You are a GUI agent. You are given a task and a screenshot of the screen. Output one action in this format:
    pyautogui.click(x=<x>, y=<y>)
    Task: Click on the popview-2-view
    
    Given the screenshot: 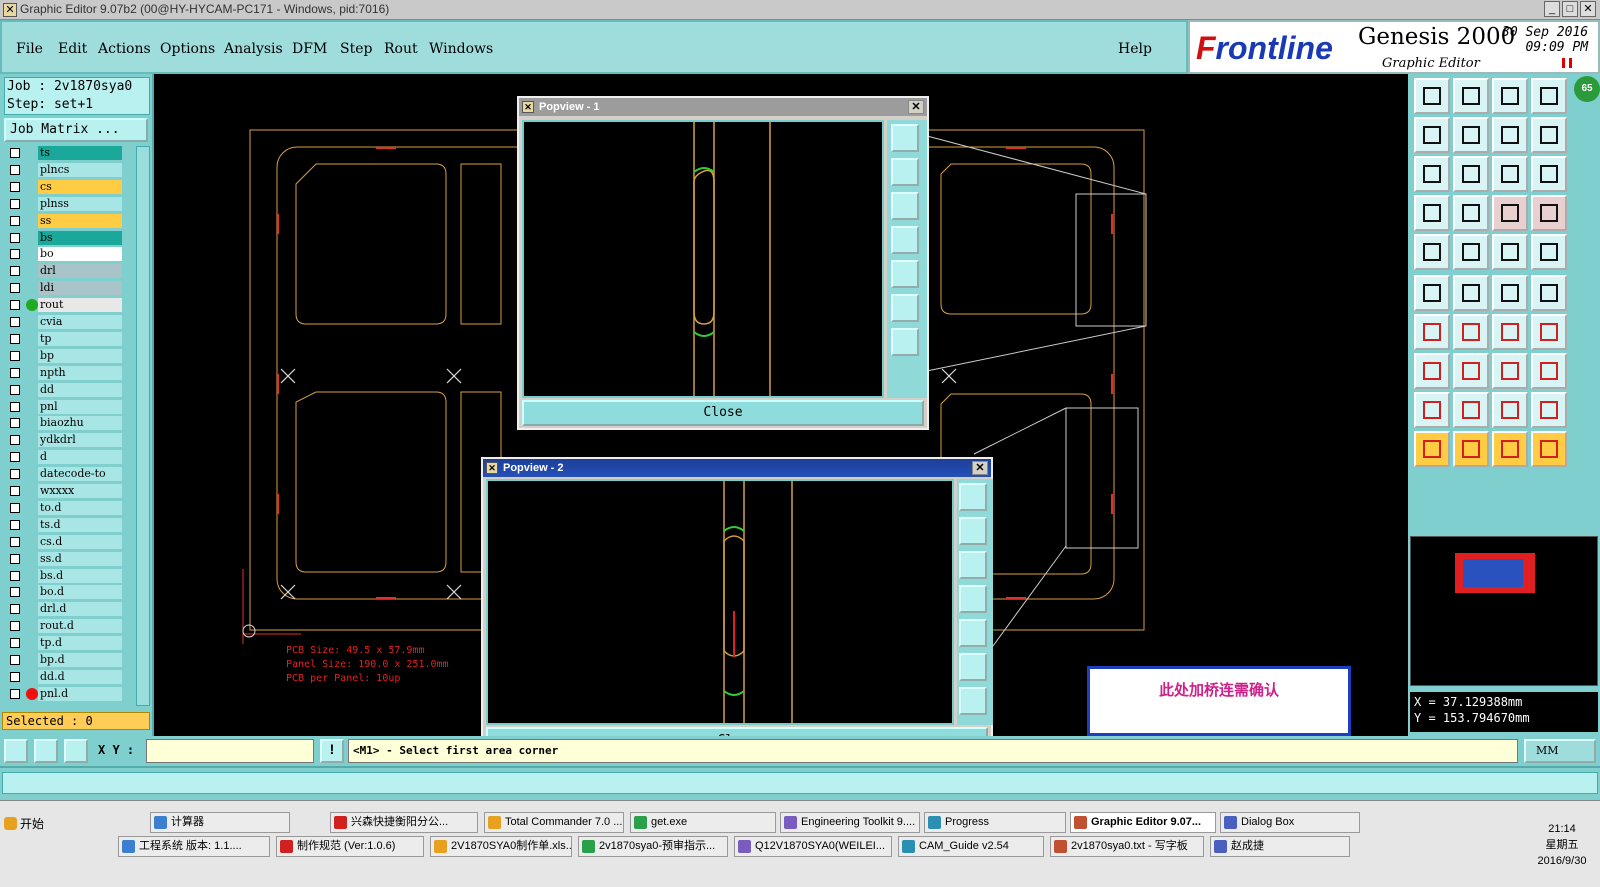 What is the action you would take?
    pyautogui.click(x=720, y=602)
    